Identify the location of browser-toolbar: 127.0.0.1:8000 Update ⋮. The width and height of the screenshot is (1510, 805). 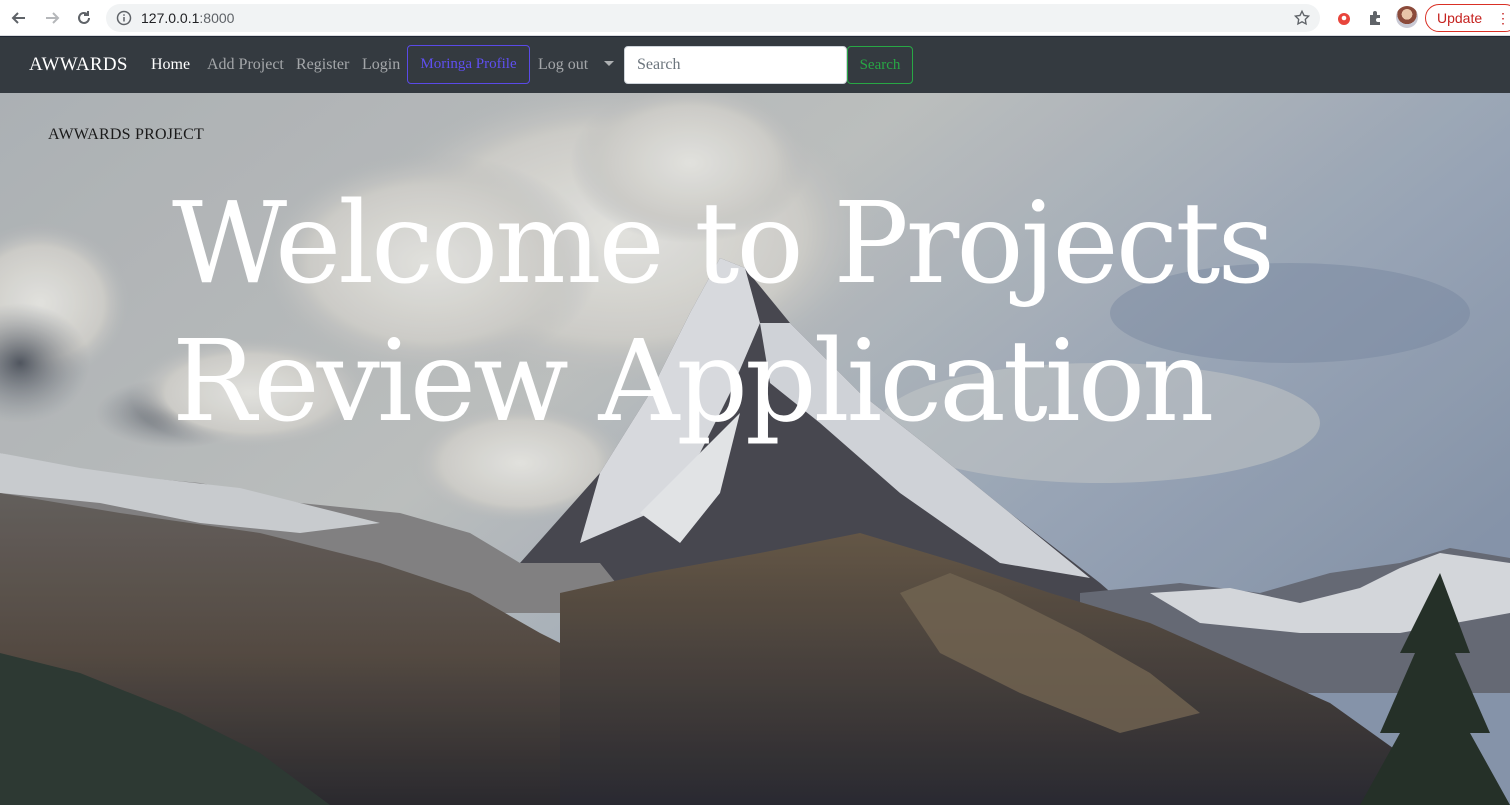
(755, 18).